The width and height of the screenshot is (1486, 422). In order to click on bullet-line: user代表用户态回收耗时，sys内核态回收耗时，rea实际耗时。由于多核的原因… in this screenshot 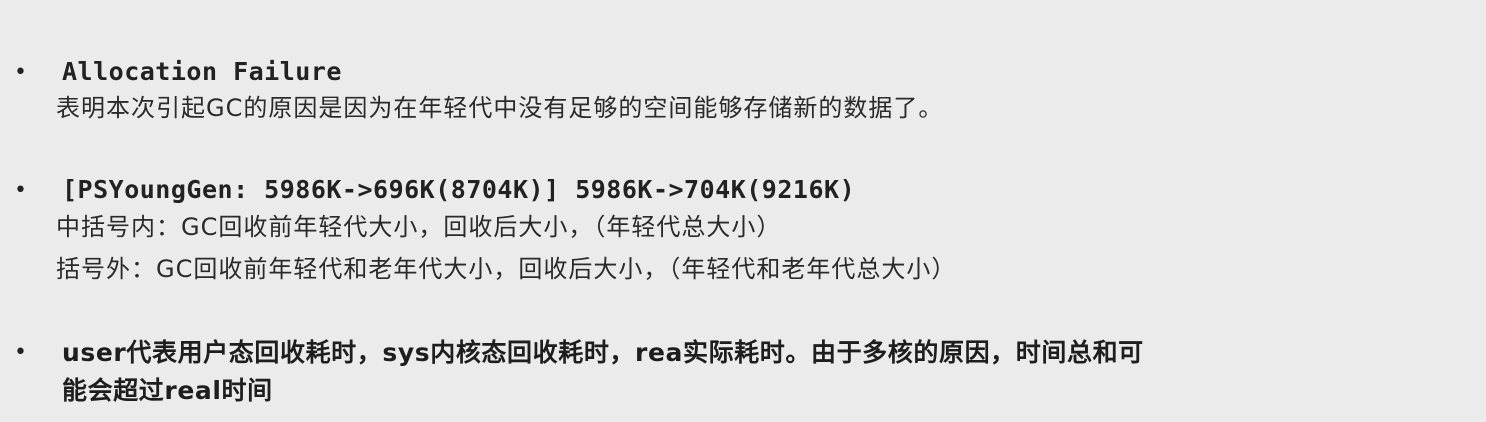, I will do `click(603, 352)`.